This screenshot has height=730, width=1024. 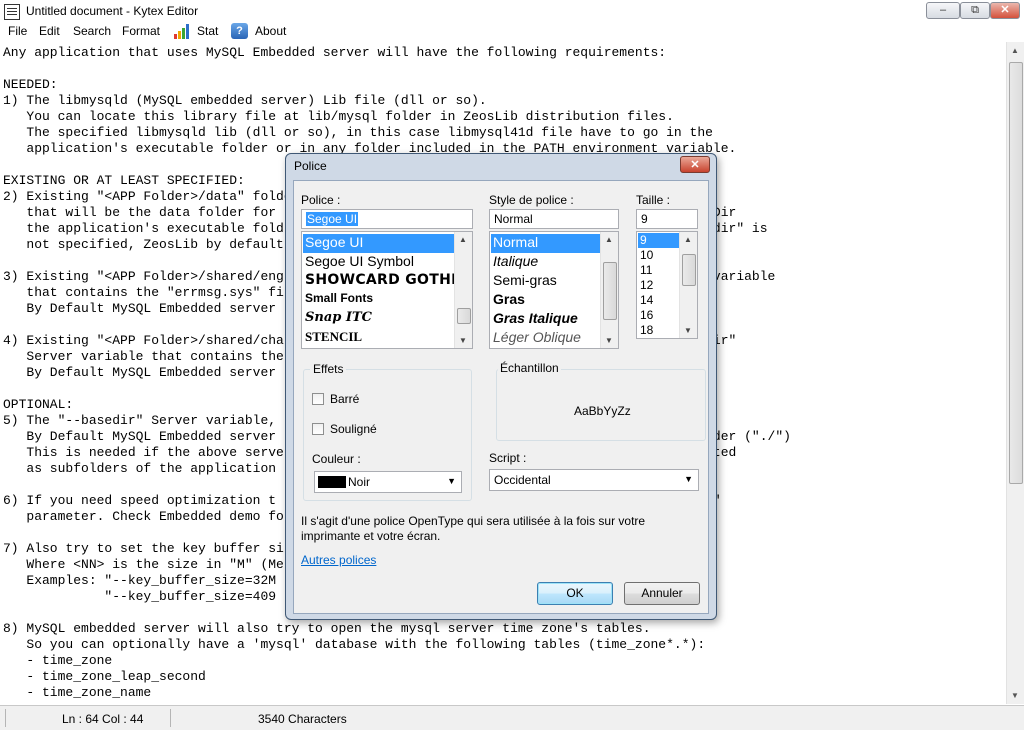 What do you see at coordinates (239, 31) in the screenshot?
I see `help-icon: ?` at bounding box center [239, 31].